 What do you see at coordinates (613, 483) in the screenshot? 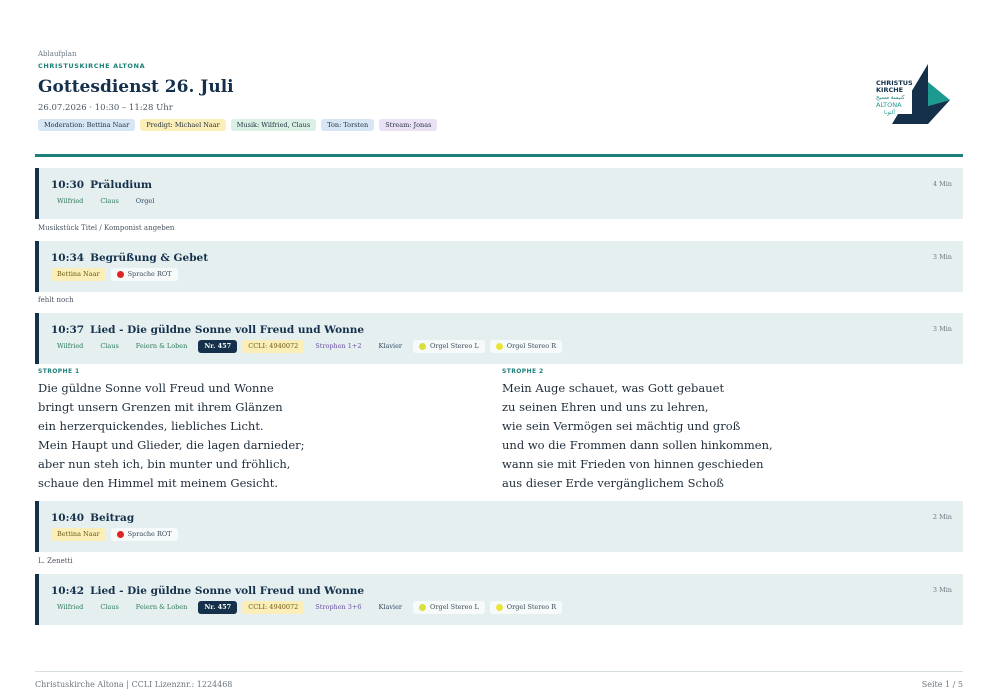
I see `verse-line: aus dieser Erde vergänglichem Schoß` at bounding box center [613, 483].